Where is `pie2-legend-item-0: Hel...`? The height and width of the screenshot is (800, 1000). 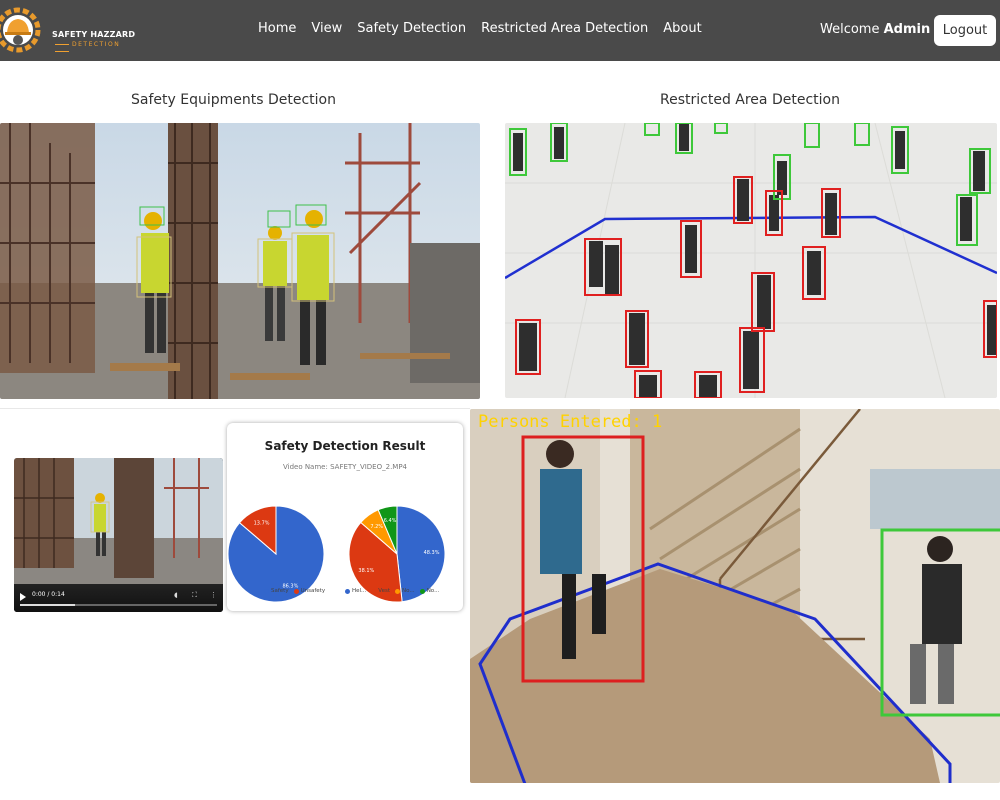
pie2-legend-item-0: Hel... is located at coordinates (355, 591).